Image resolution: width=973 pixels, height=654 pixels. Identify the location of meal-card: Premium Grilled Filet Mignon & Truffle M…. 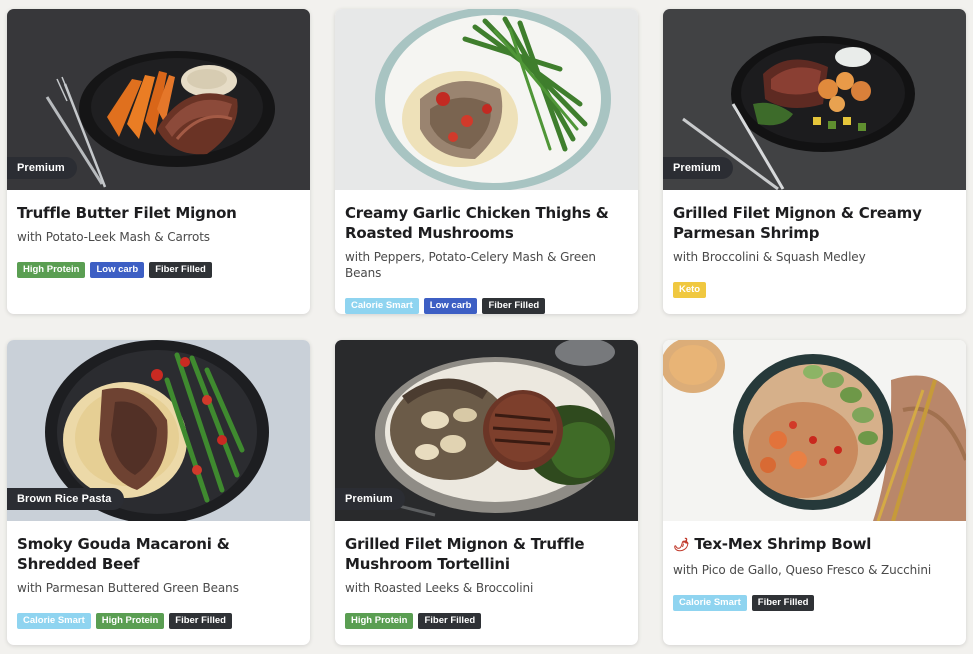
(486, 492).